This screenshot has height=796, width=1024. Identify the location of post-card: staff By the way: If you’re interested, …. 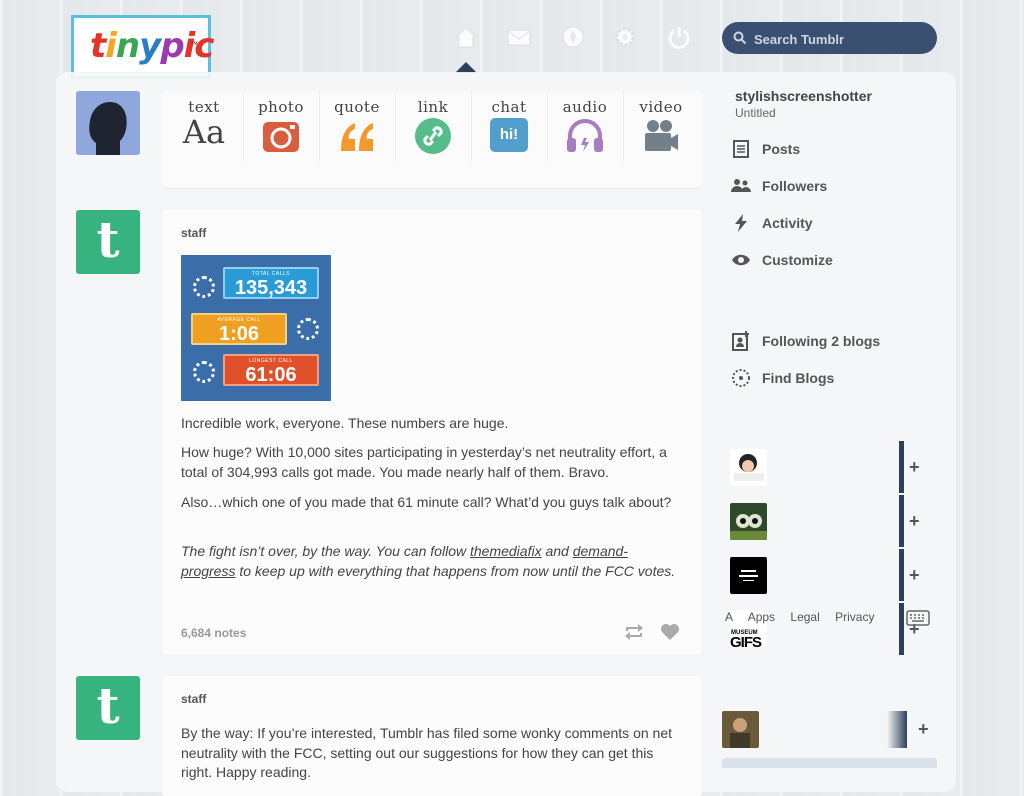
(432, 736).